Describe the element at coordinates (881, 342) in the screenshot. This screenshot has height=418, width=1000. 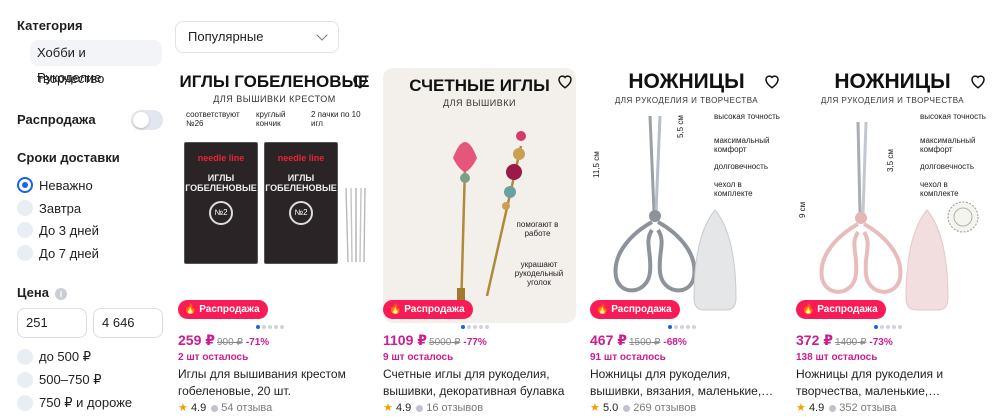
I see `discount: -73%` at that location.